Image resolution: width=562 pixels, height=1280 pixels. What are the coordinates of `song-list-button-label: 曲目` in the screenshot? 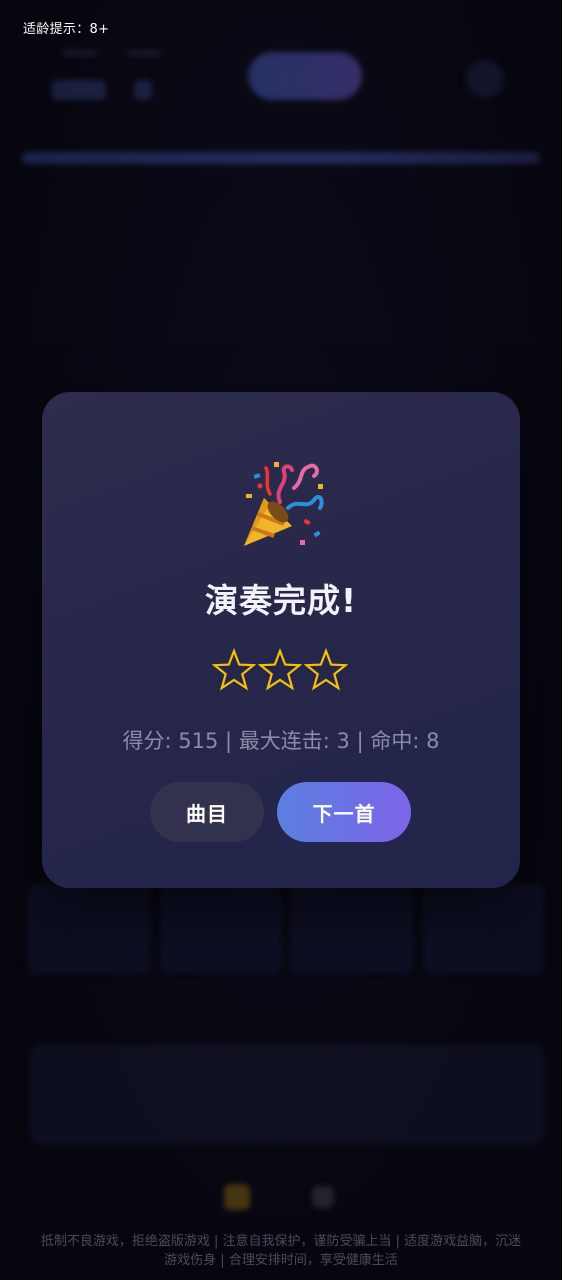 It's located at (207, 813).